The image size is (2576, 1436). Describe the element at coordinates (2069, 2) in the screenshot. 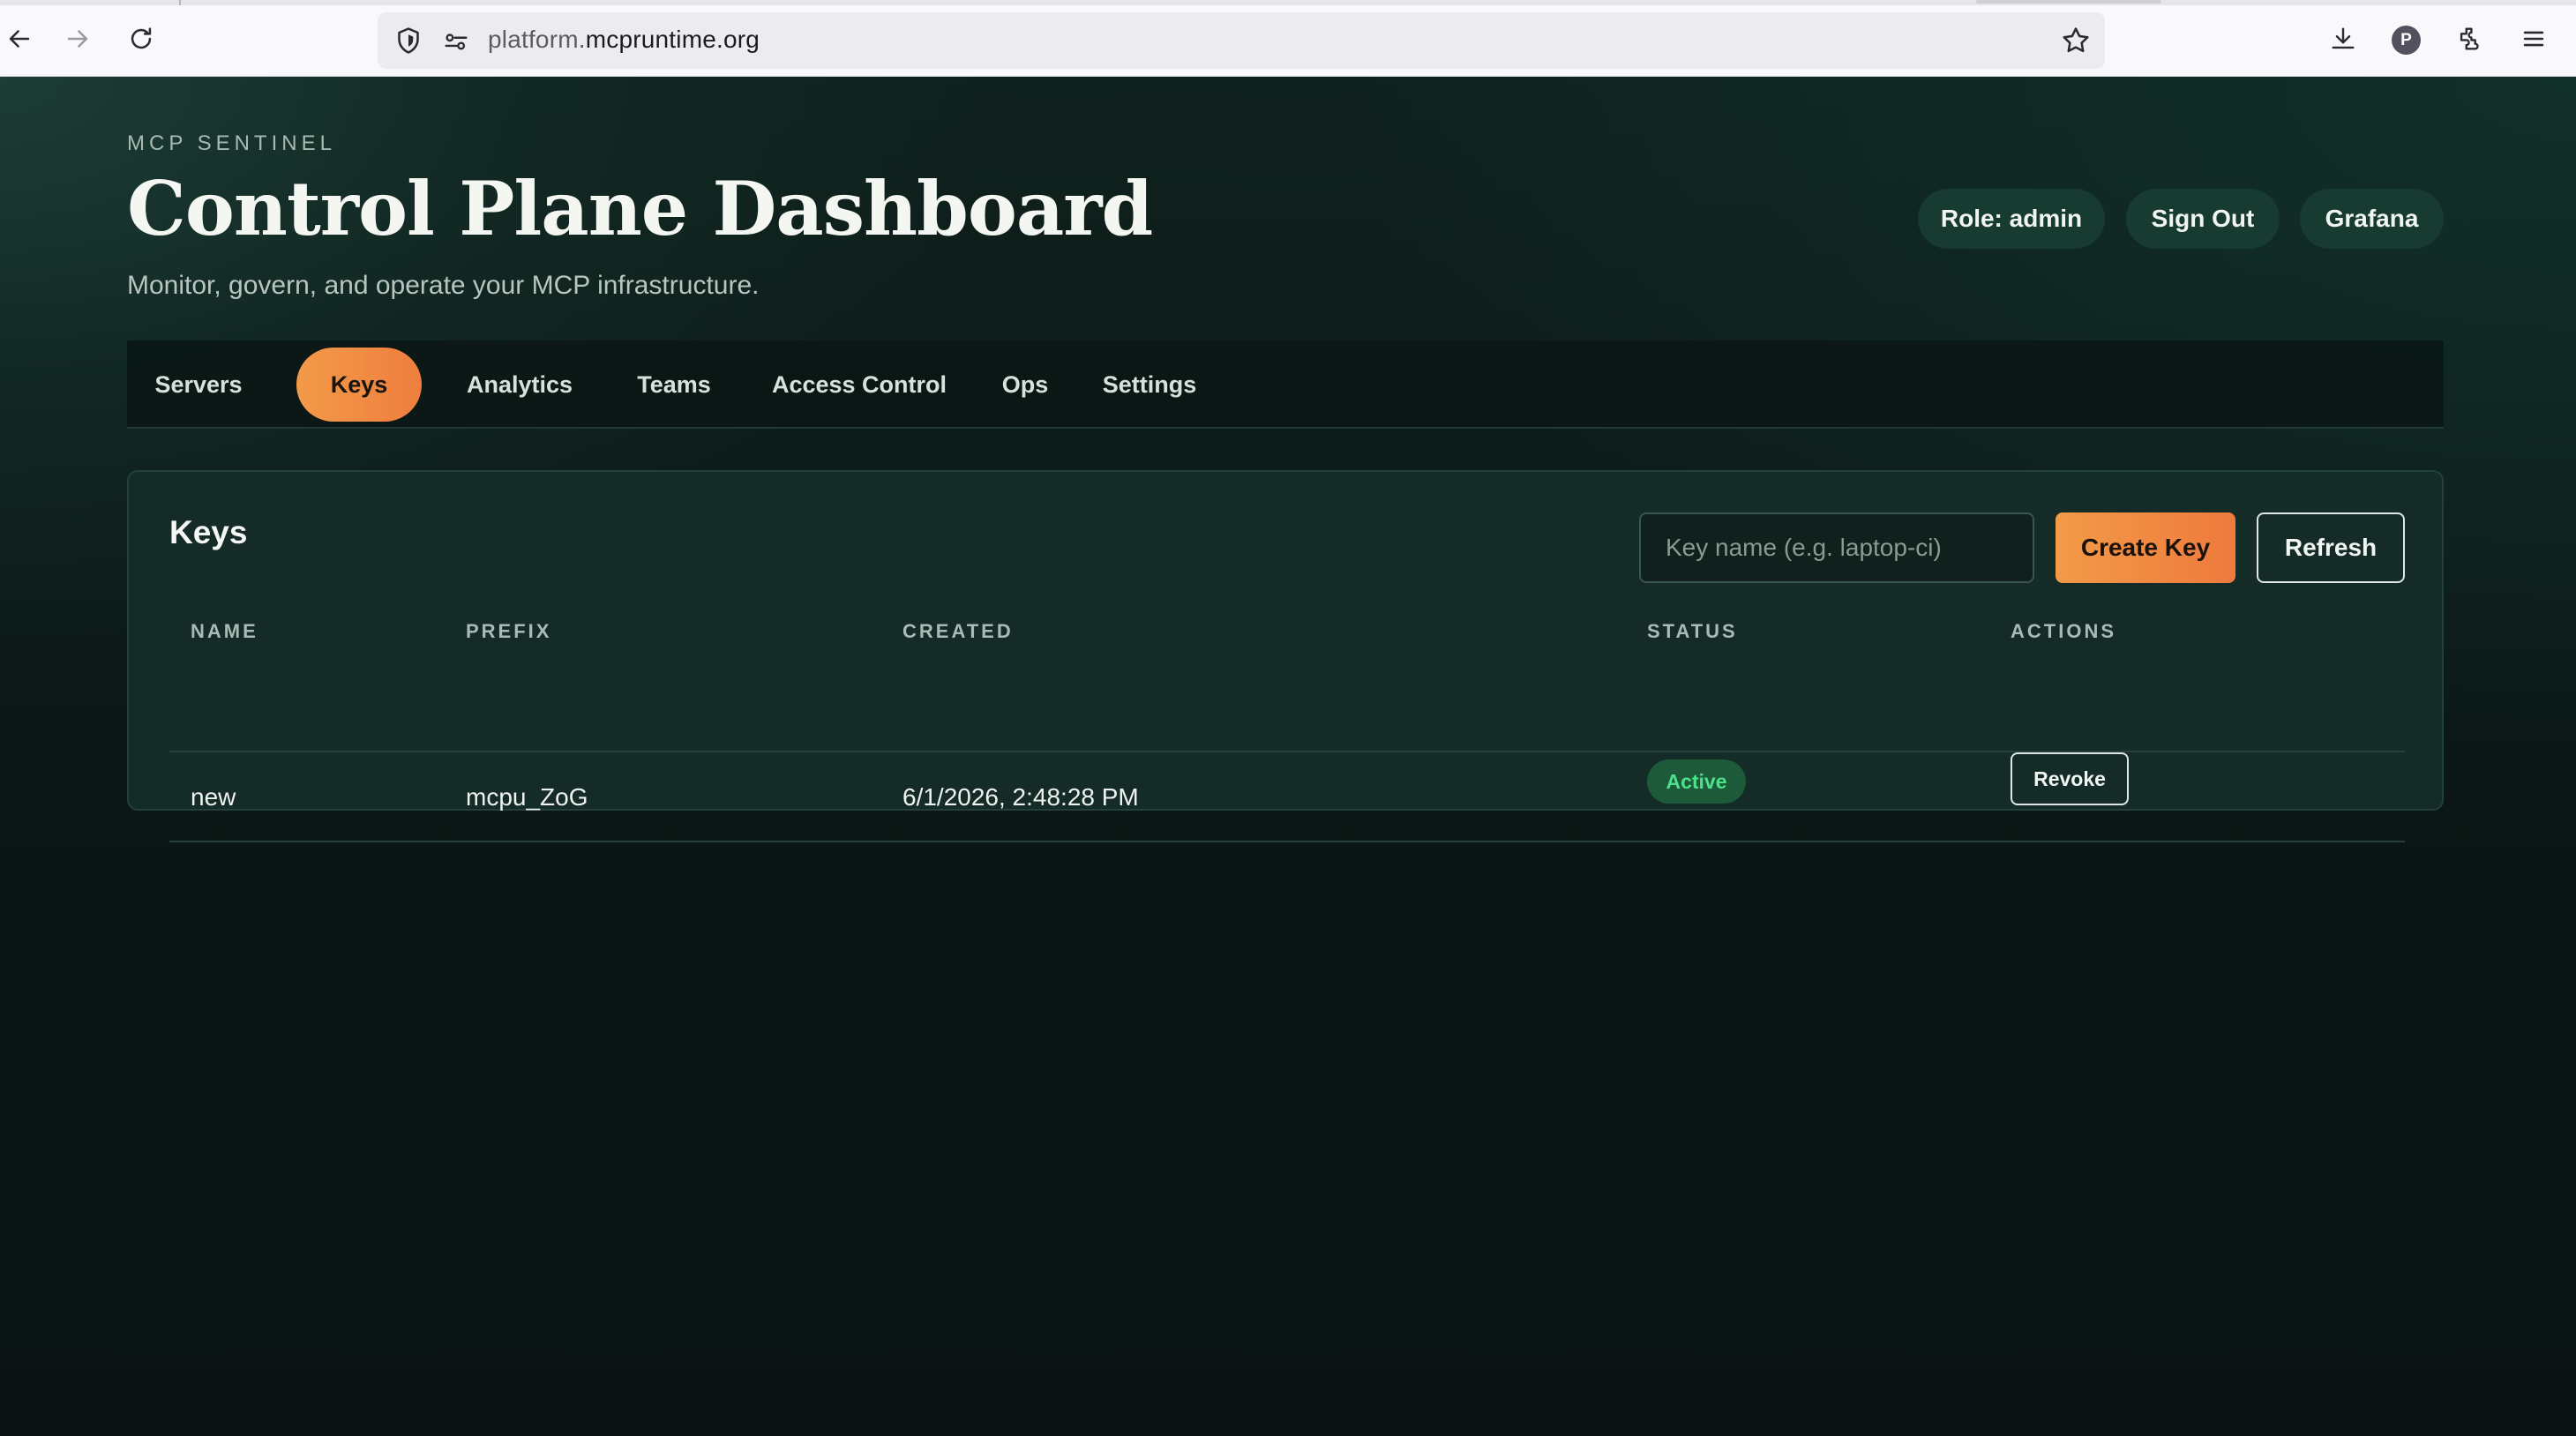

I see `tab-indicator` at that location.